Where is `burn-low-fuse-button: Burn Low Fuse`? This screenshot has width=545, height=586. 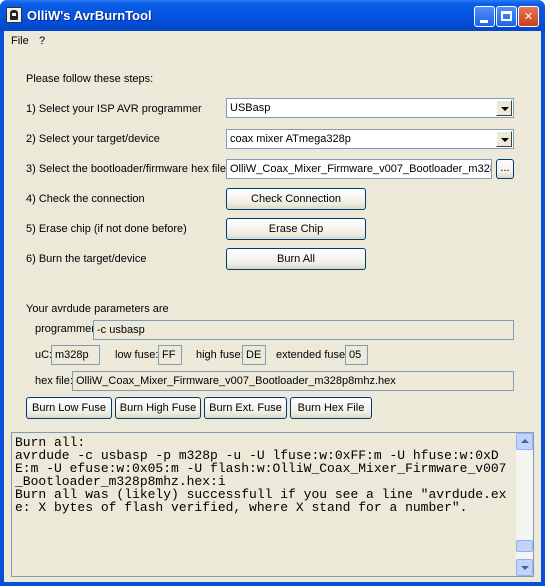
burn-low-fuse-button: Burn Low Fuse is located at coordinates (69, 408).